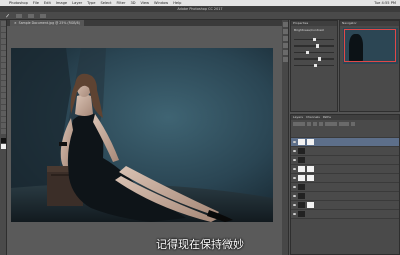 This screenshot has width=400, height=255. What do you see at coordinates (3, 113) in the screenshot?
I see `path-select-tool-icon` at bounding box center [3, 113].